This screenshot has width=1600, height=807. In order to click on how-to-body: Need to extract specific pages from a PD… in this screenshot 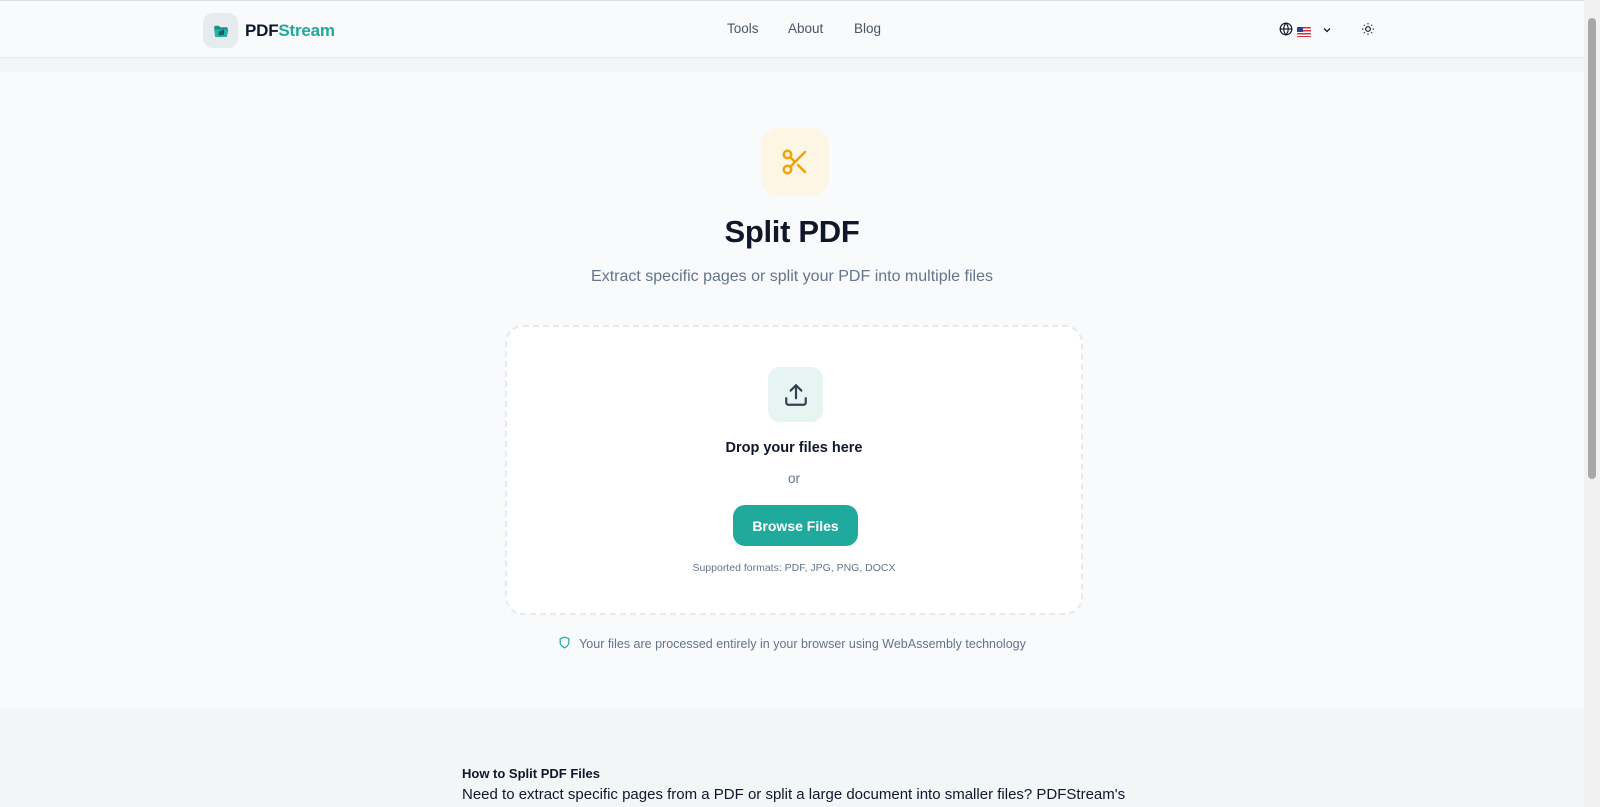, I will do `click(794, 794)`.